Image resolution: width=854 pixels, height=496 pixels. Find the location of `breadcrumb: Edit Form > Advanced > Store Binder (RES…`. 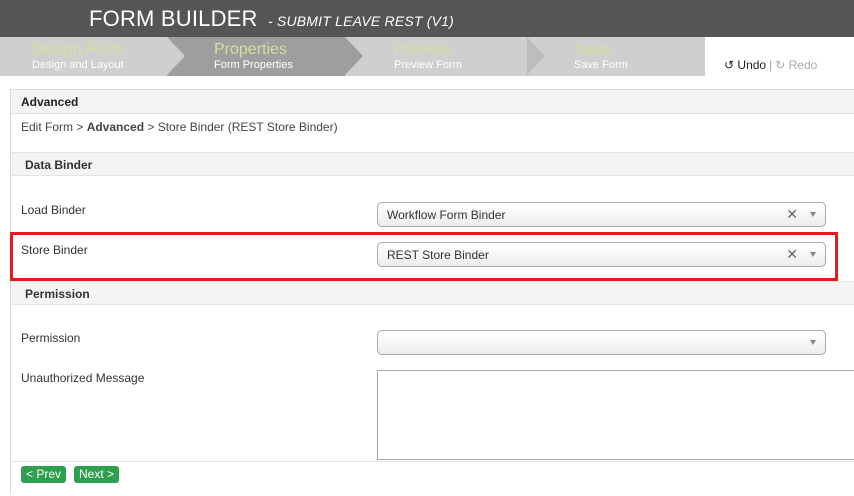

breadcrumb: Edit Form > Advanced > Store Binder (RES… is located at coordinates (179, 127).